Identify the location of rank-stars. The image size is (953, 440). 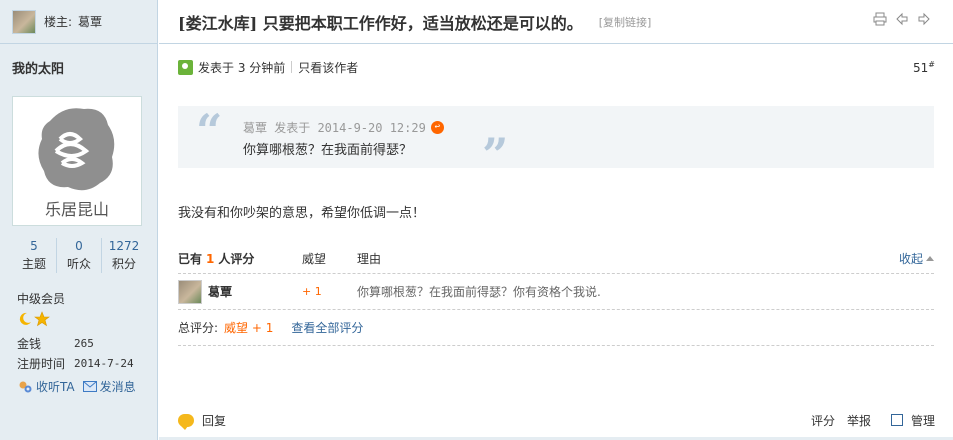
(33, 319).